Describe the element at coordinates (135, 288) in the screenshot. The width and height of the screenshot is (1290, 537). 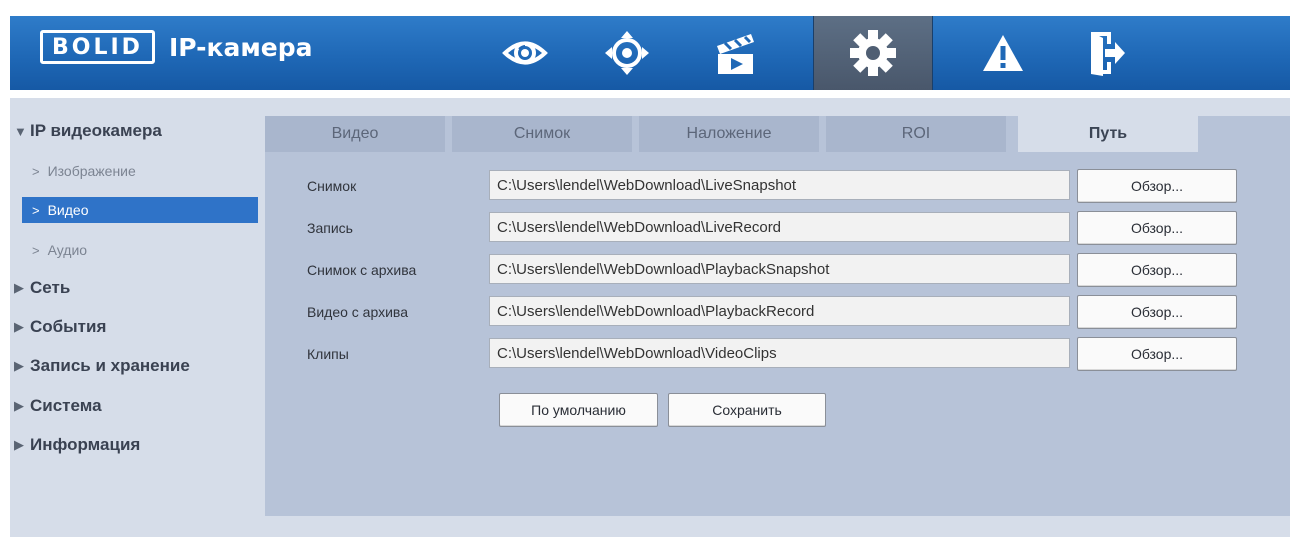
I see `sidebar-section-network: ▶ Сеть` at that location.